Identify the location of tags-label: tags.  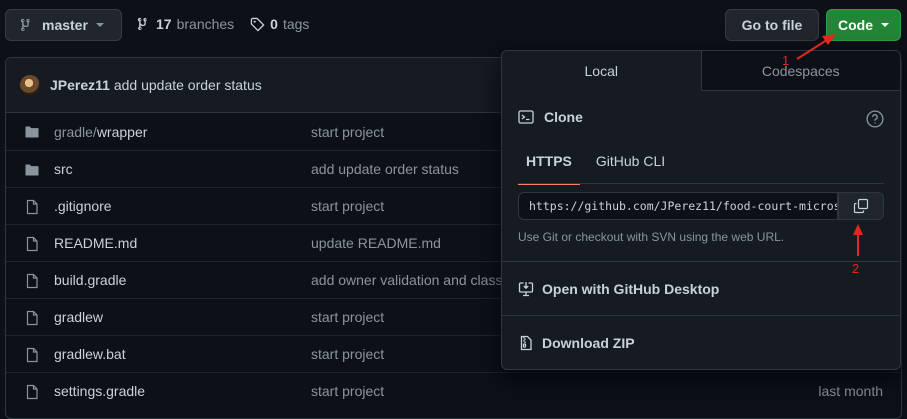
(296, 24).